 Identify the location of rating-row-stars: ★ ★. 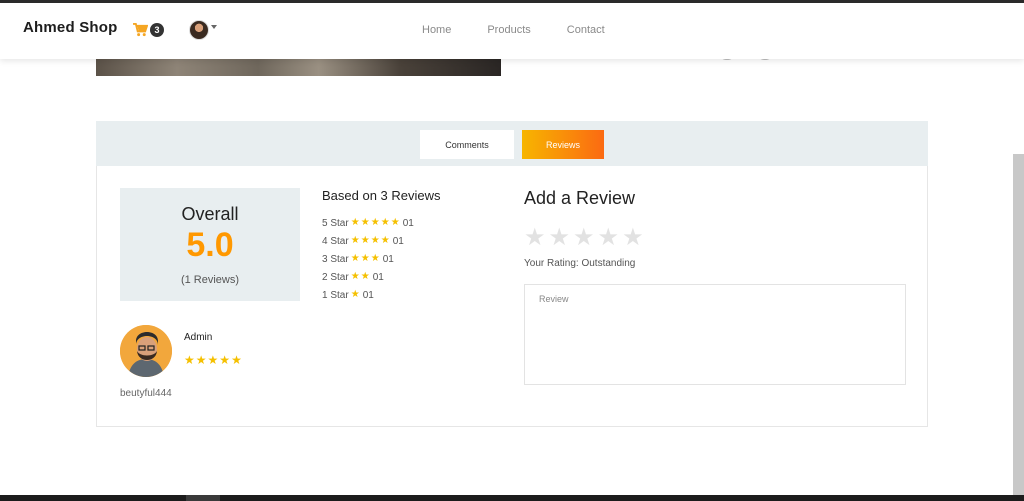
(361, 277).